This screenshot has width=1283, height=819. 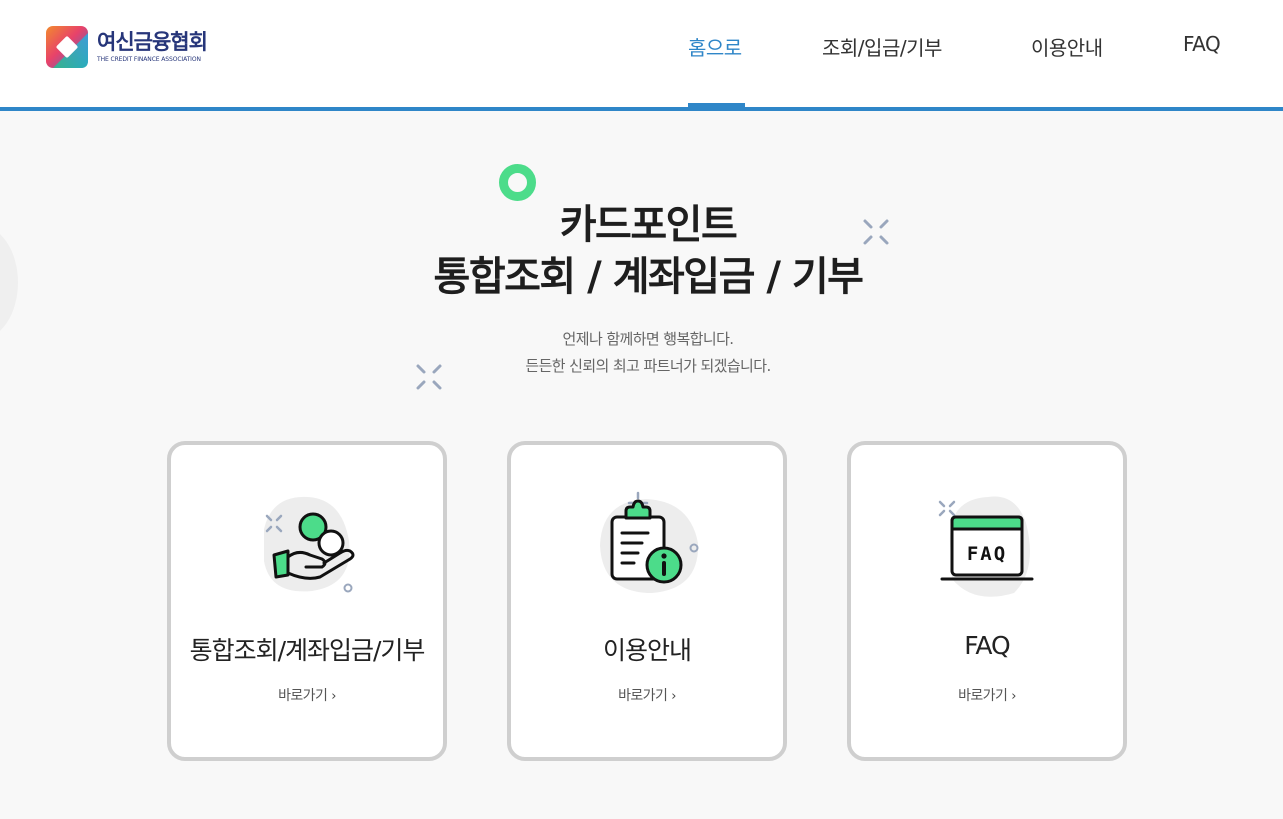 What do you see at coordinates (307, 650) in the screenshot?
I see `card-title: 통합조회/계좌입금/기부` at bounding box center [307, 650].